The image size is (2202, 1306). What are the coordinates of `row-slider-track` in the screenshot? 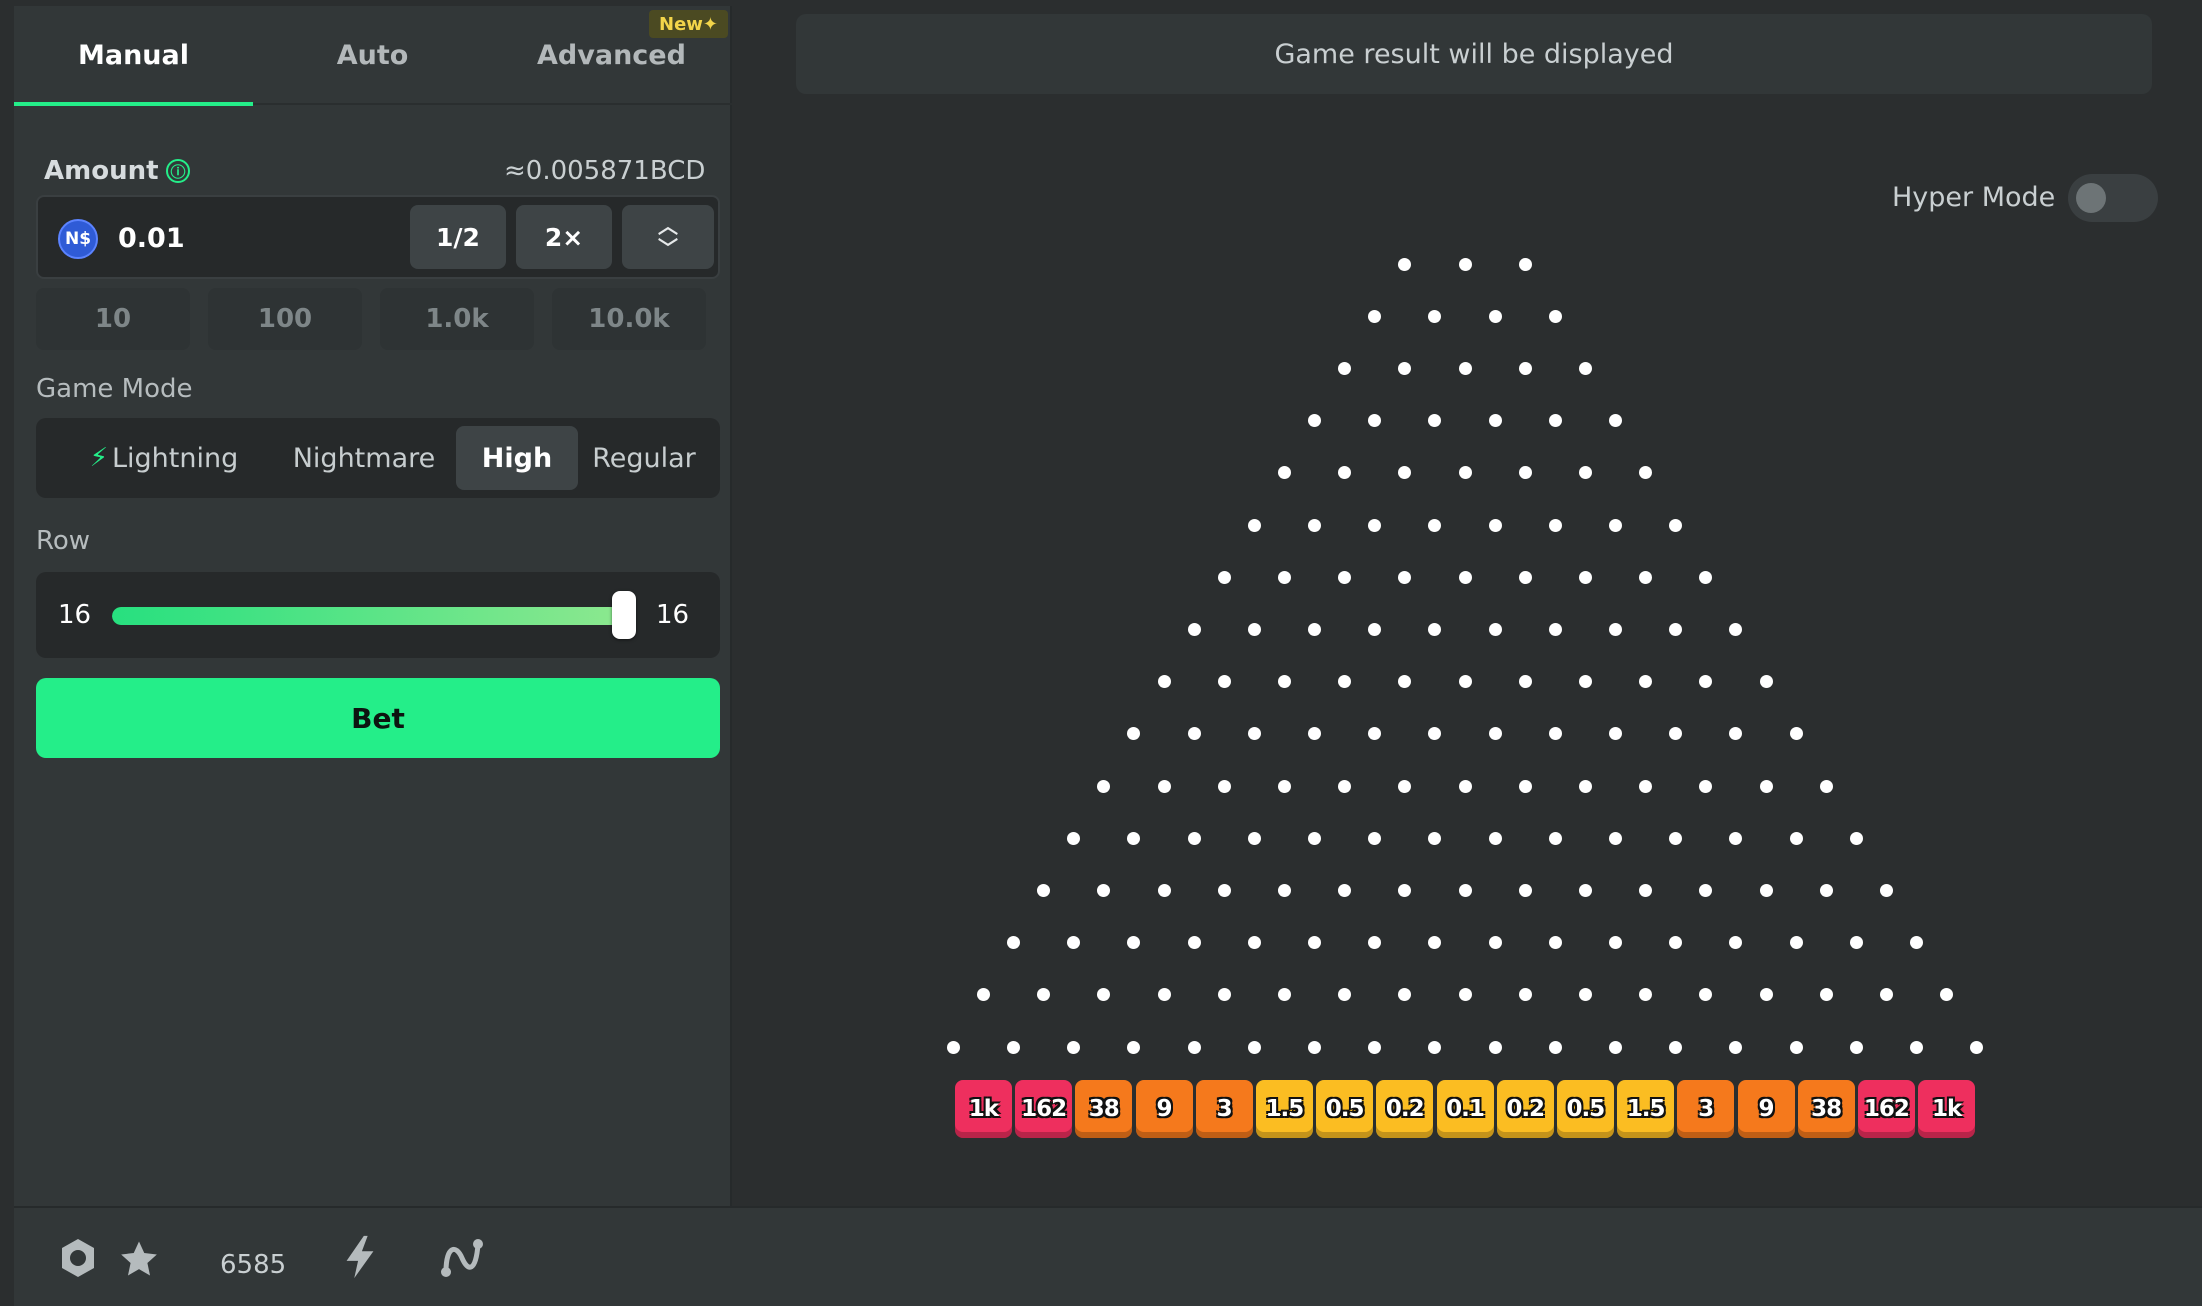 It's located at (372, 616).